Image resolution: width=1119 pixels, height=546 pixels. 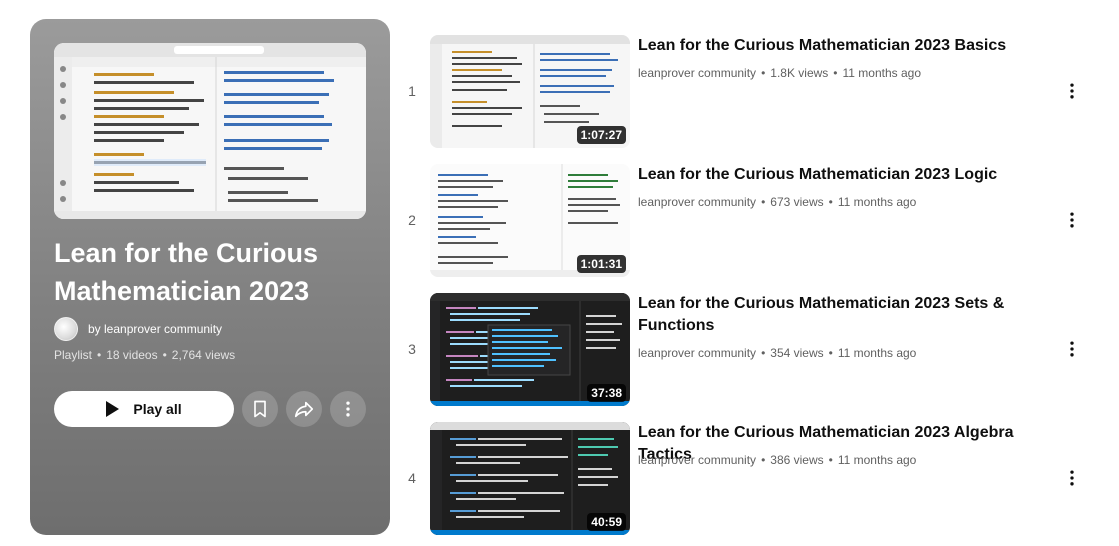 What do you see at coordinates (797, 202) in the screenshot?
I see `video-views: 673 views` at bounding box center [797, 202].